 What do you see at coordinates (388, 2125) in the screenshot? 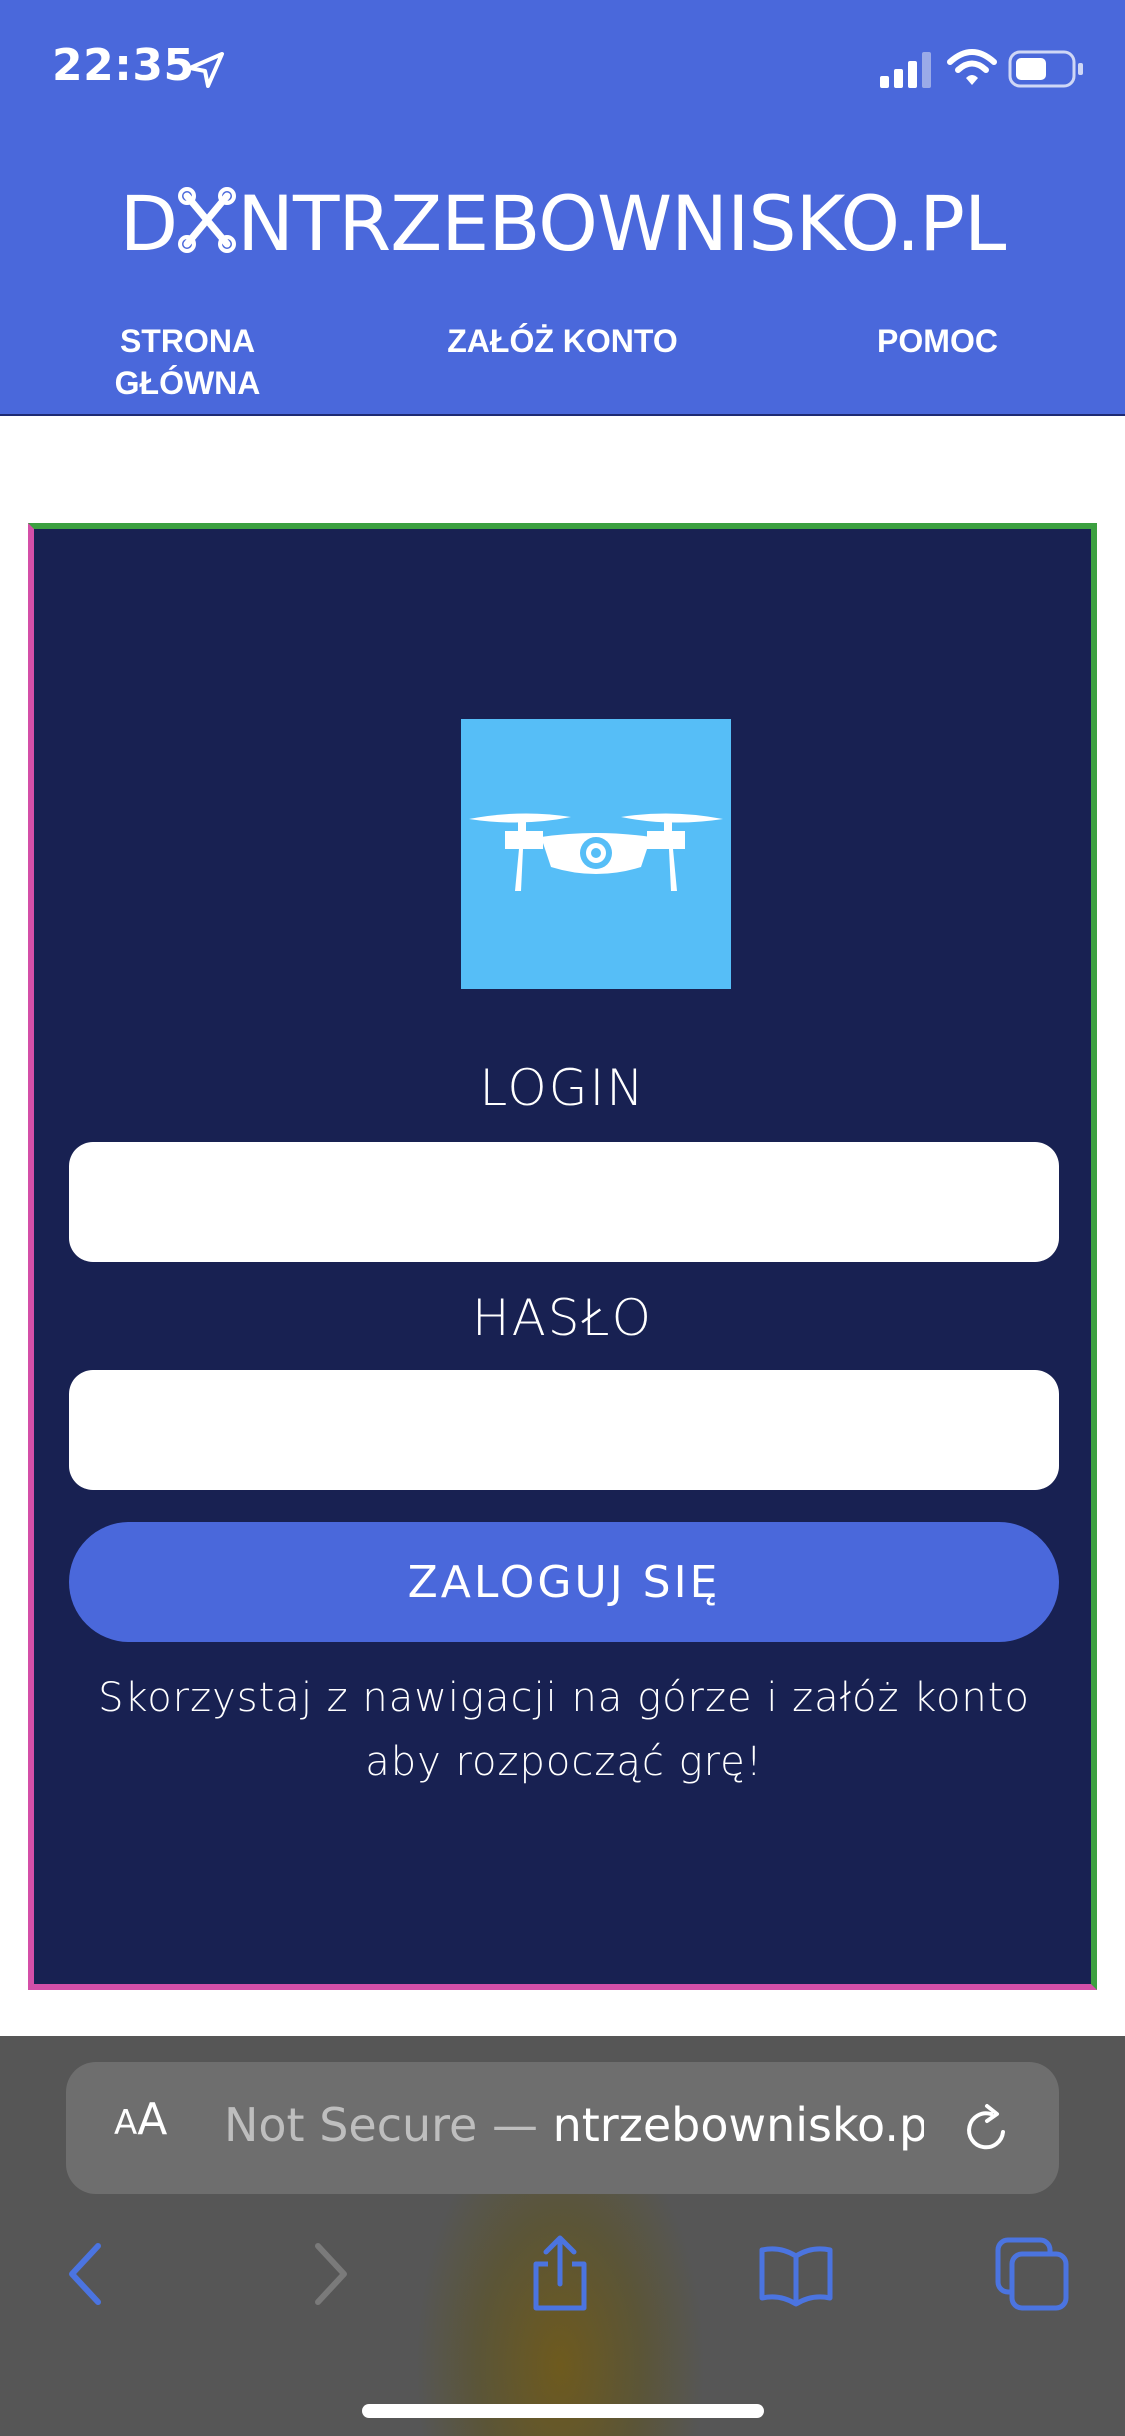
I see `url-security-label: Not Secure —` at bounding box center [388, 2125].